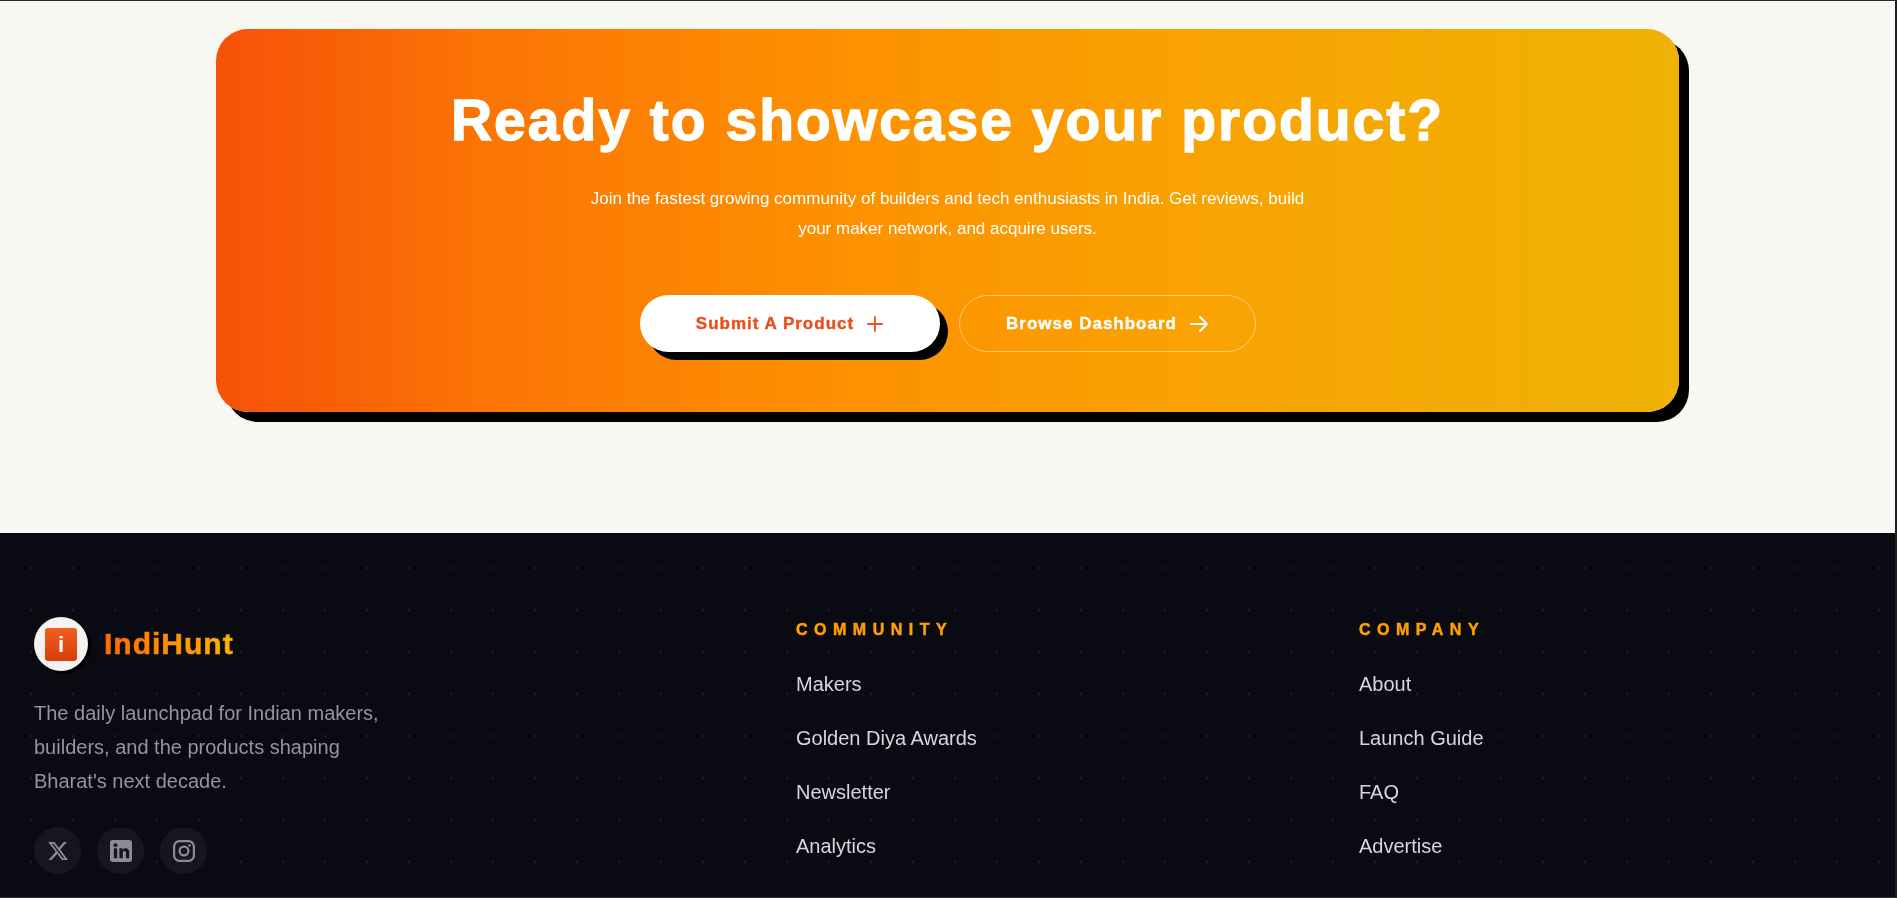  What do you see at coordinates (947, 214) in the screenshot?
I see `cta-description: Join the fastest growing community of builders and tech enthusiasts in India. Get reviews, build your maker network, and acquire users.` at bounding box center [947, 214].